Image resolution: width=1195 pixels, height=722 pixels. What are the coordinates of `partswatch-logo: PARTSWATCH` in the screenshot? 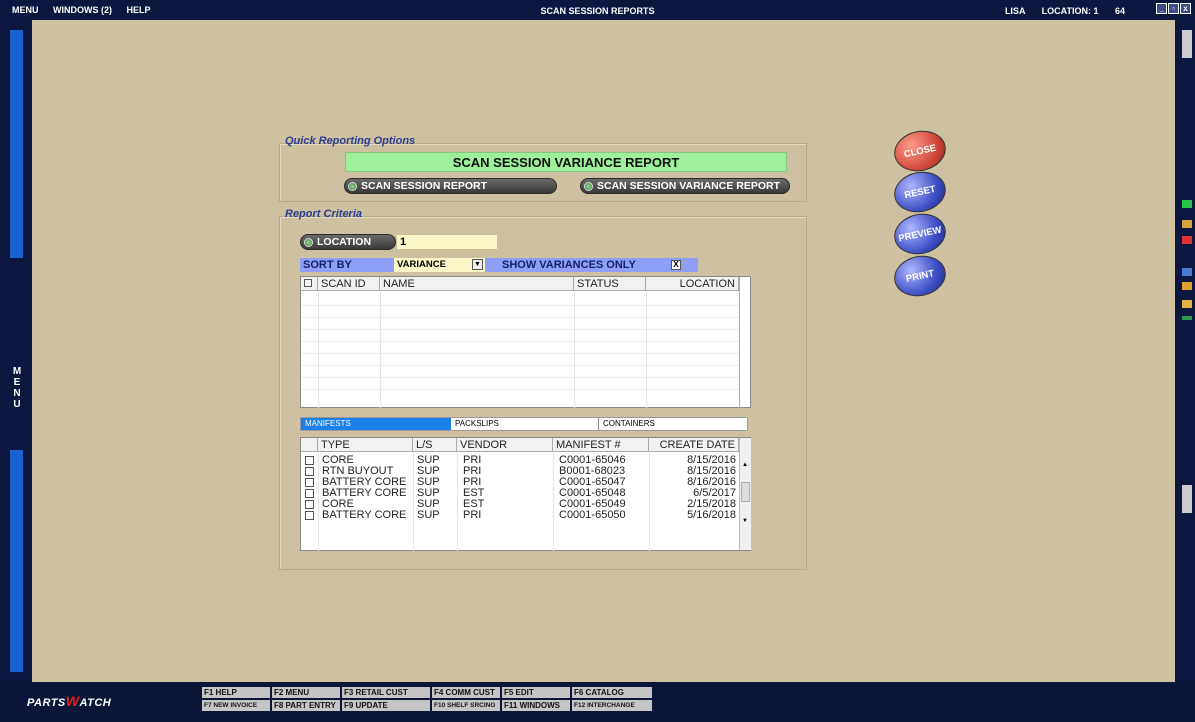 It's located at (69, 701).